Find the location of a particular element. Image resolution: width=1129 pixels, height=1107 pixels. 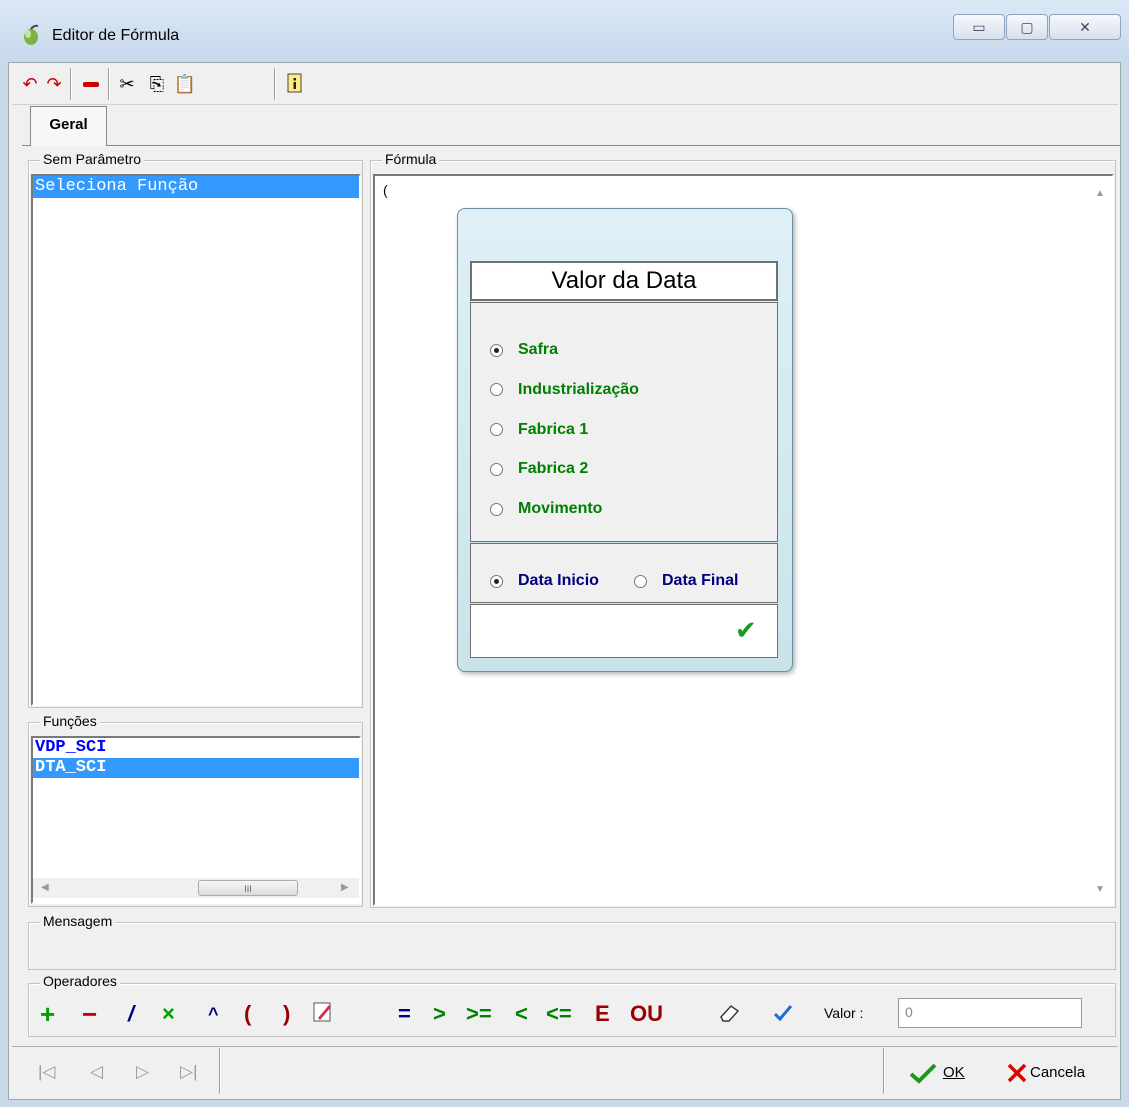

dialog-footer: ✔ is located at coordinates (624, 631).